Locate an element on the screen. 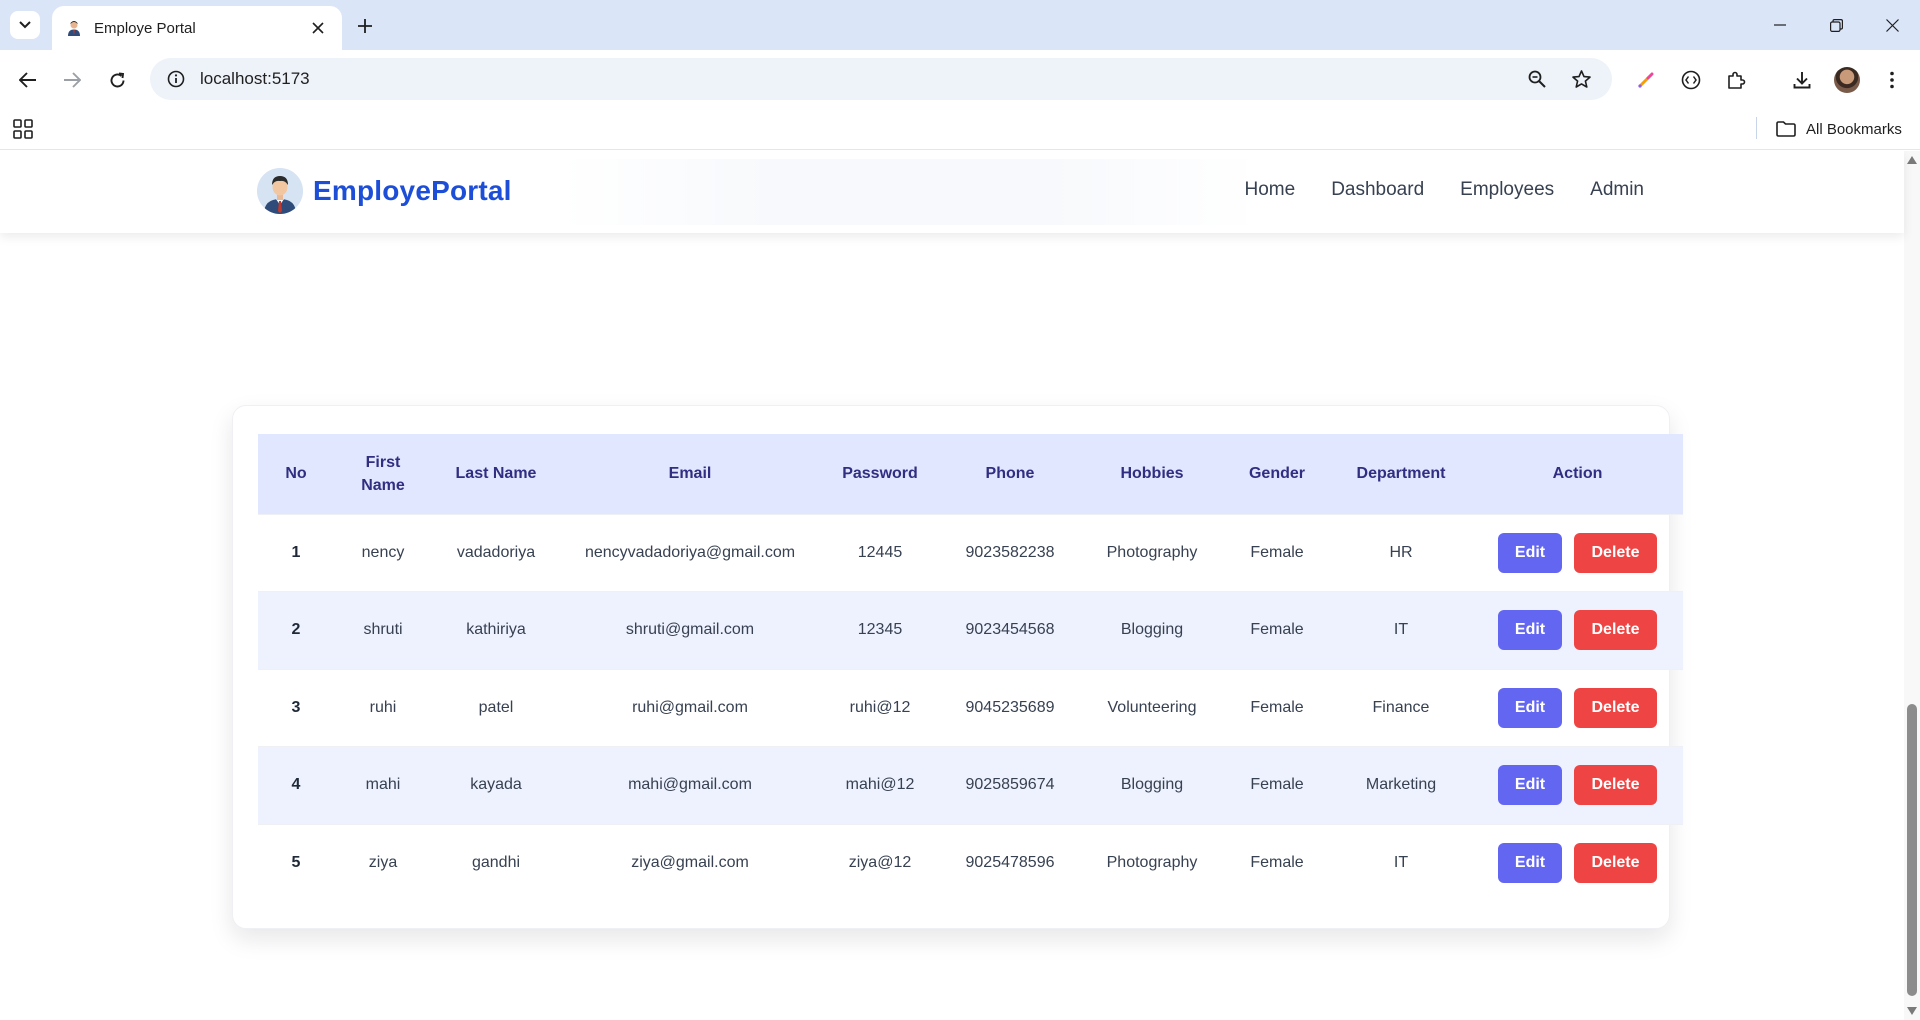 This screenshot has width=1920, height=1020. close-tab-icon is located at coordinates (318, 28).